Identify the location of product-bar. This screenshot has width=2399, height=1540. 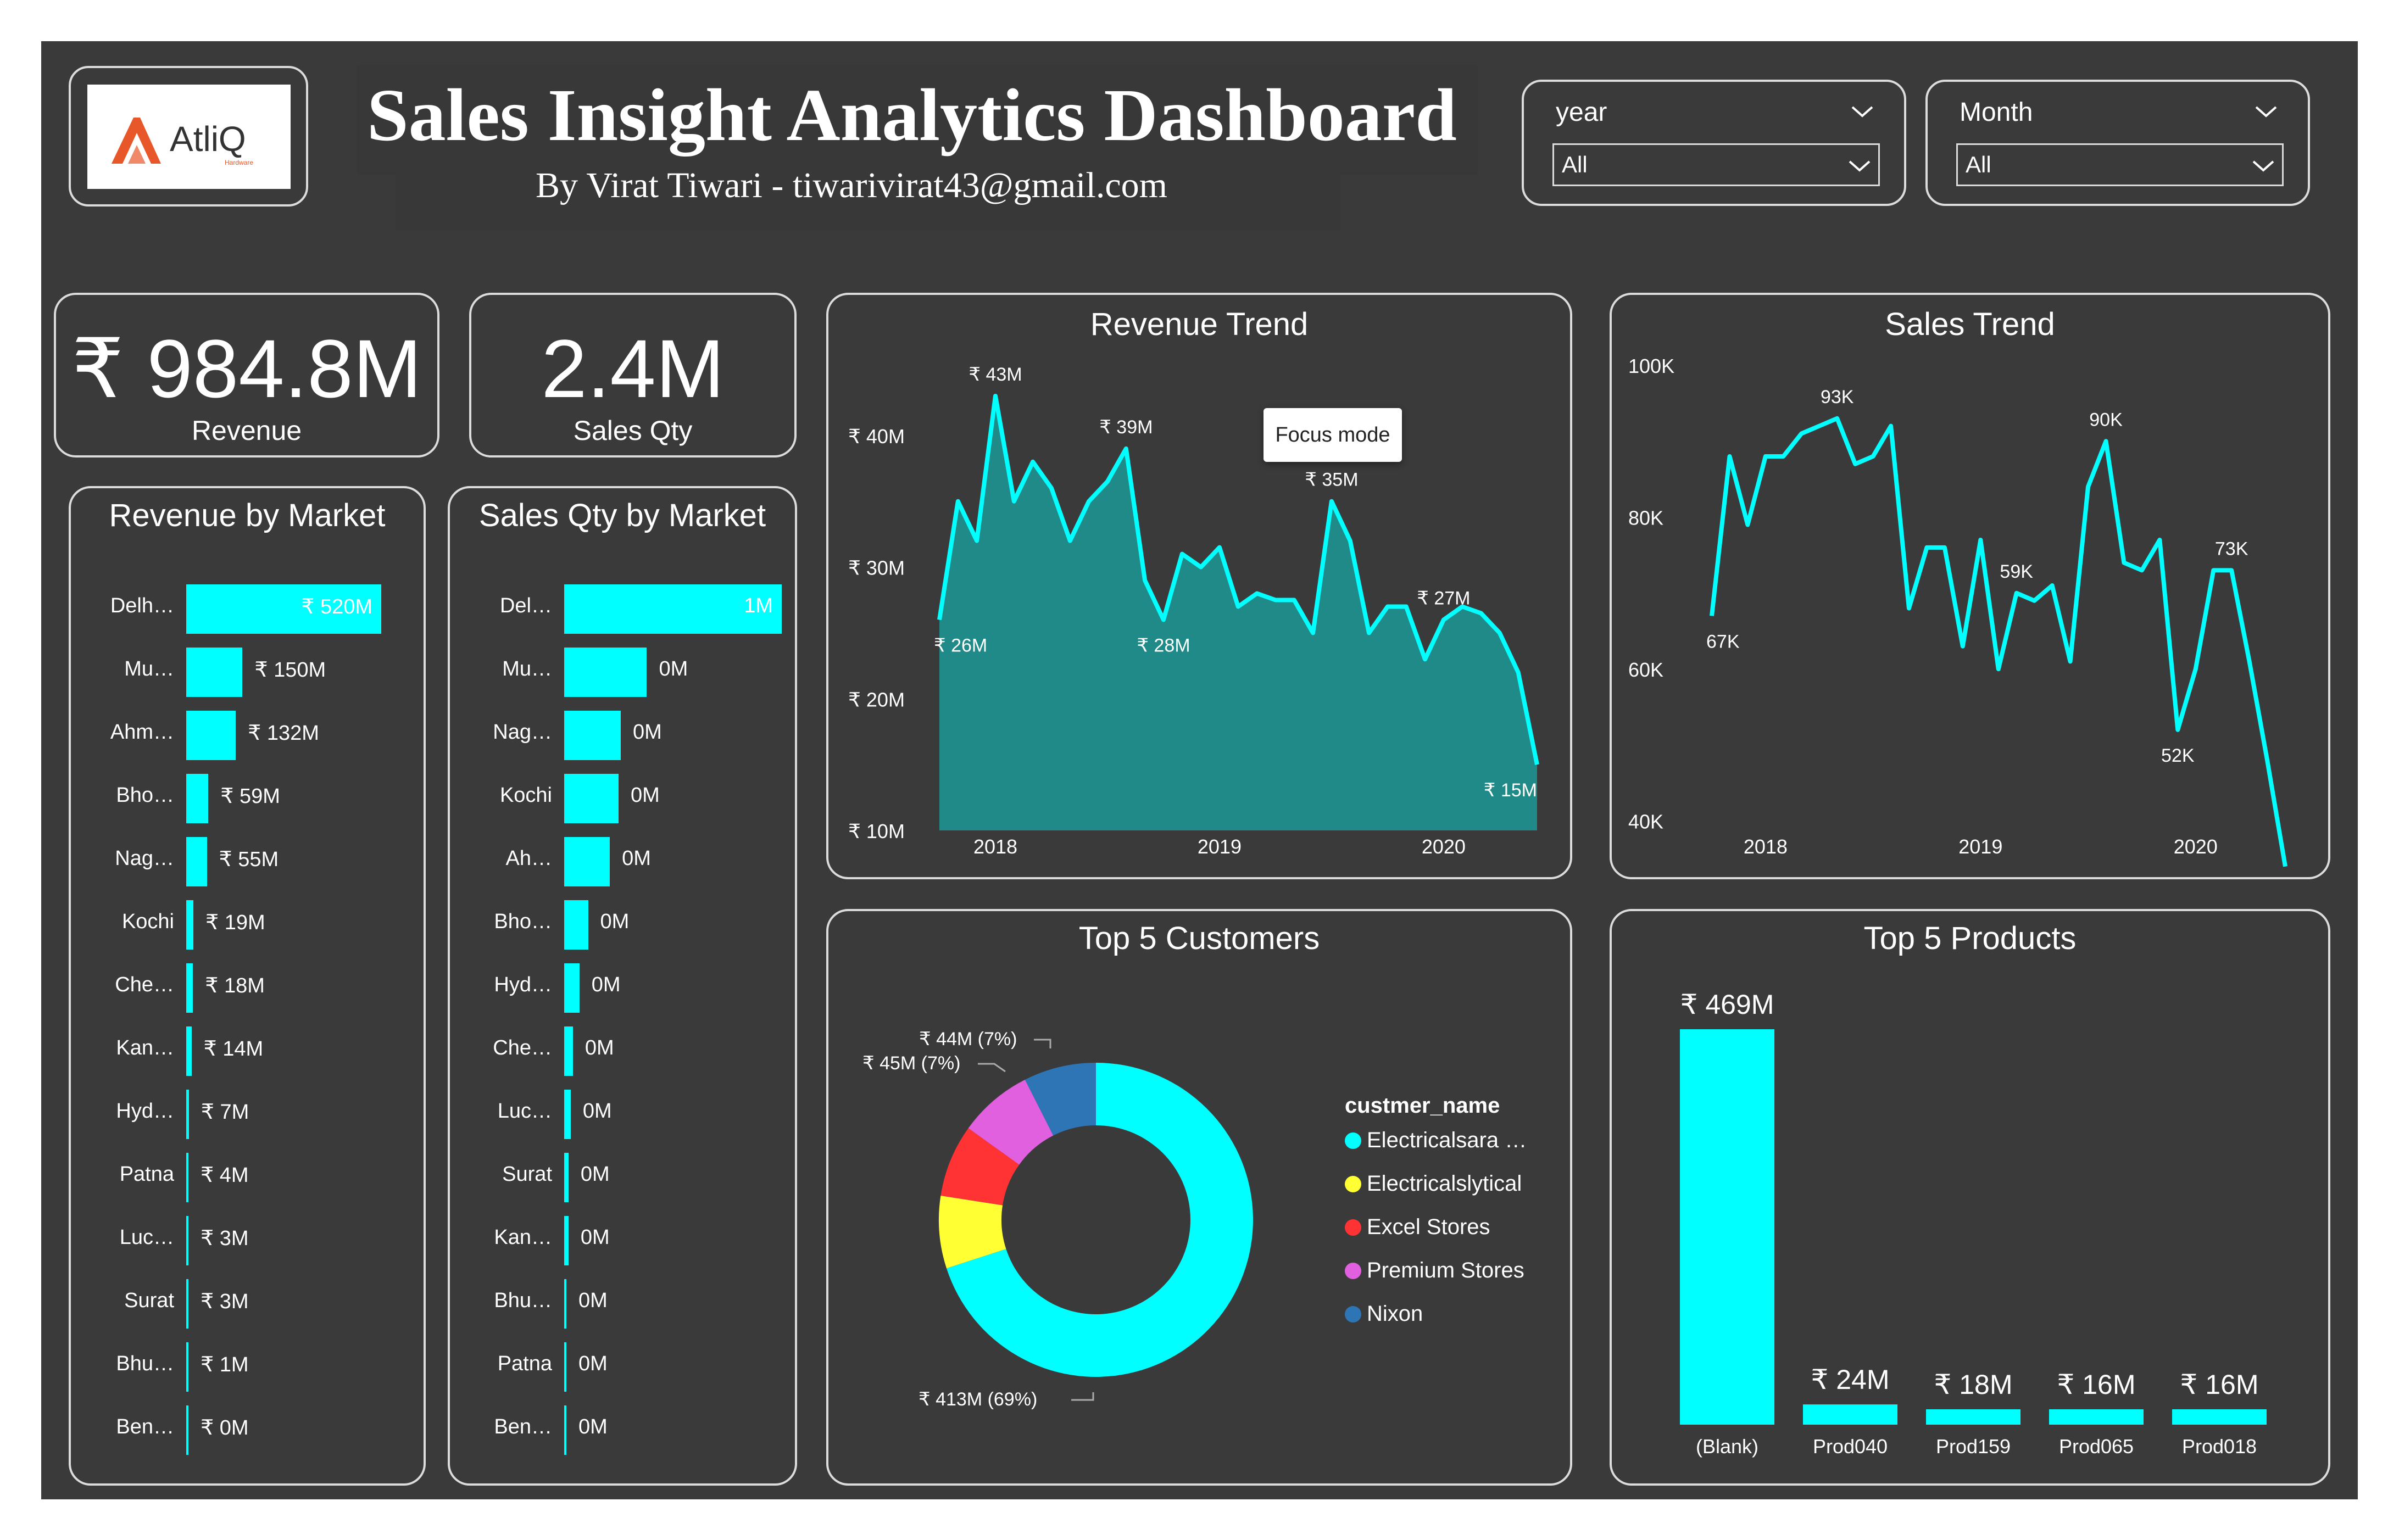
(1727, 1227).